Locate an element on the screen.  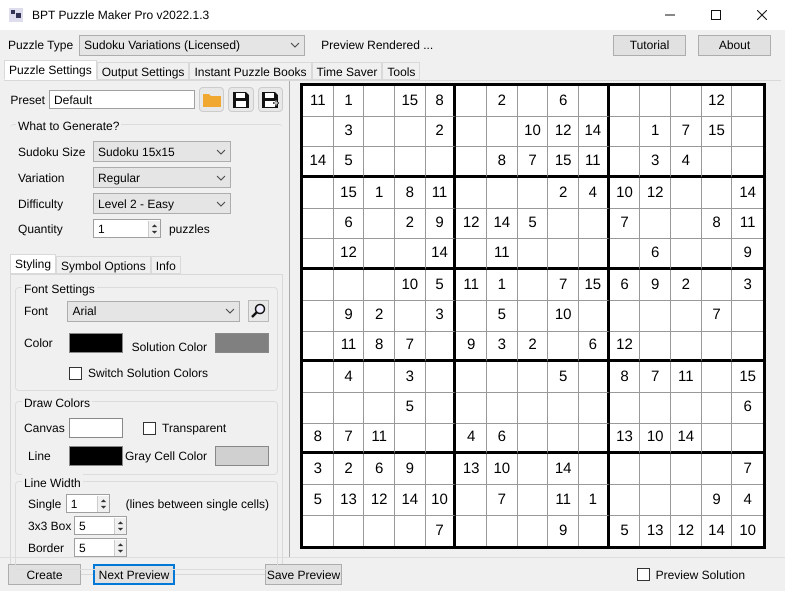
dropdown: Sudoku 15x15 is located at coordinates (162, 151).